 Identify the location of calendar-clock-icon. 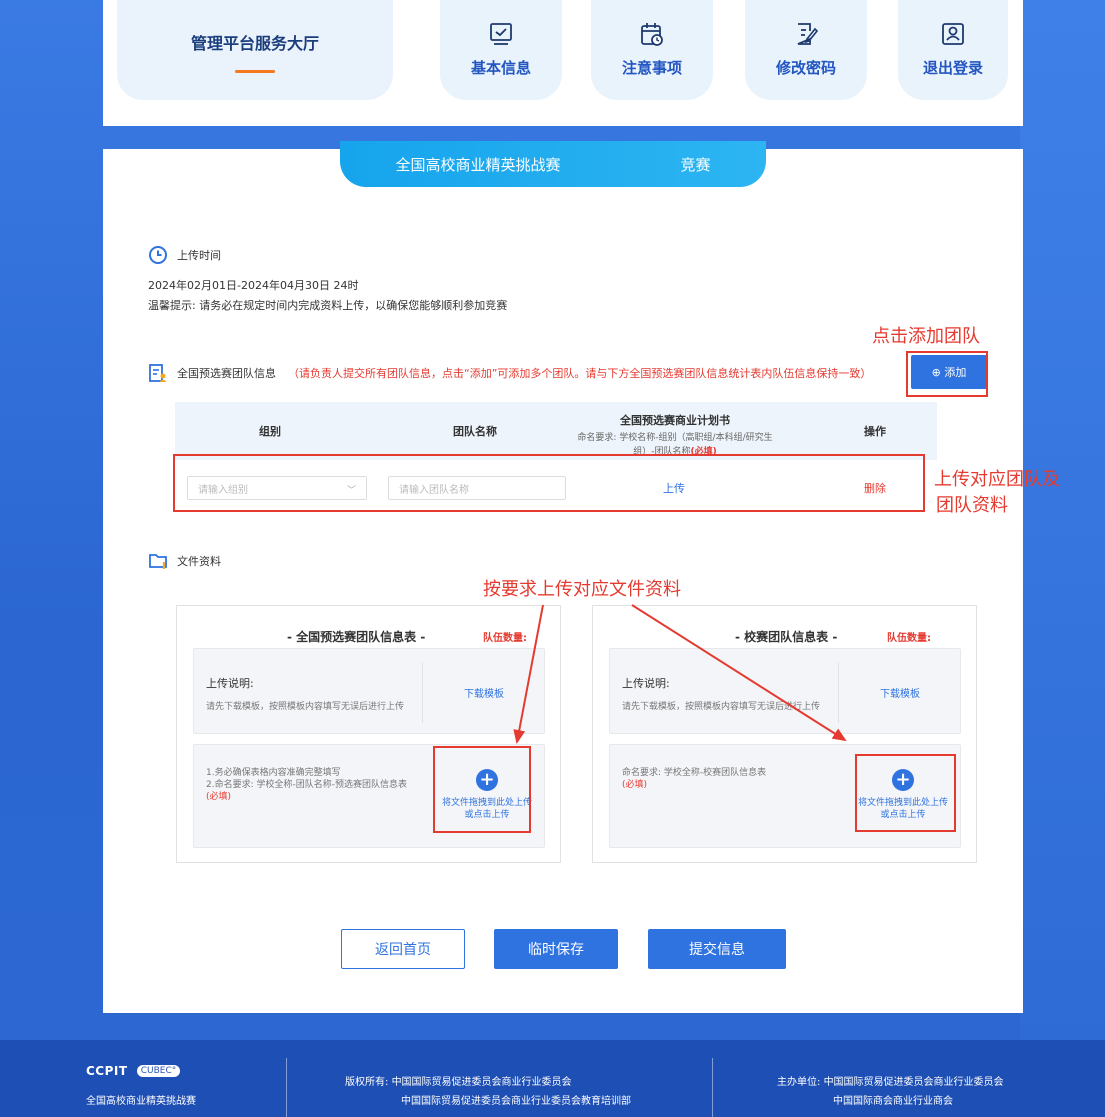
(652, 34).